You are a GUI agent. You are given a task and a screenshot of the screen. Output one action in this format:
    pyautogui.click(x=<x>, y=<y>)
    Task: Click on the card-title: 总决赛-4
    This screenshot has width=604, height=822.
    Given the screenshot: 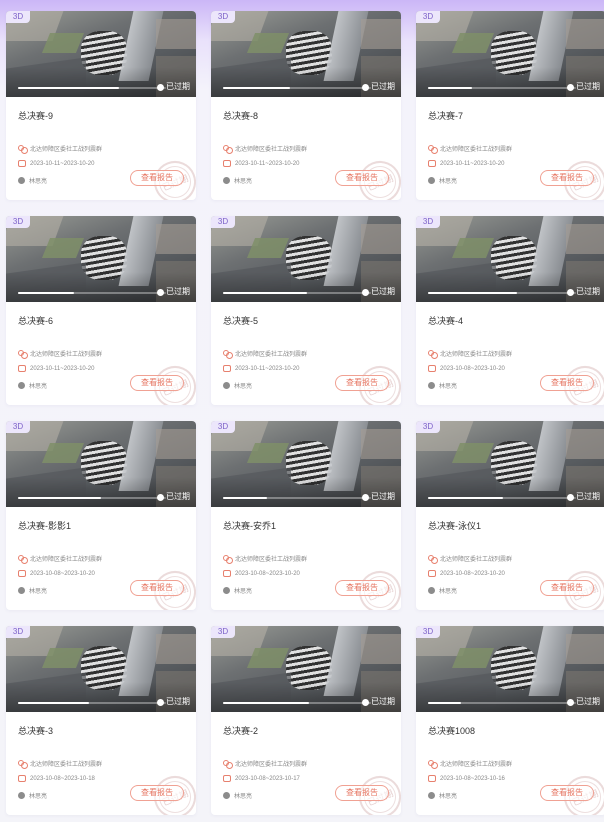 What is the action you would take?
    pyautogui.click(x=446, y=321)
    